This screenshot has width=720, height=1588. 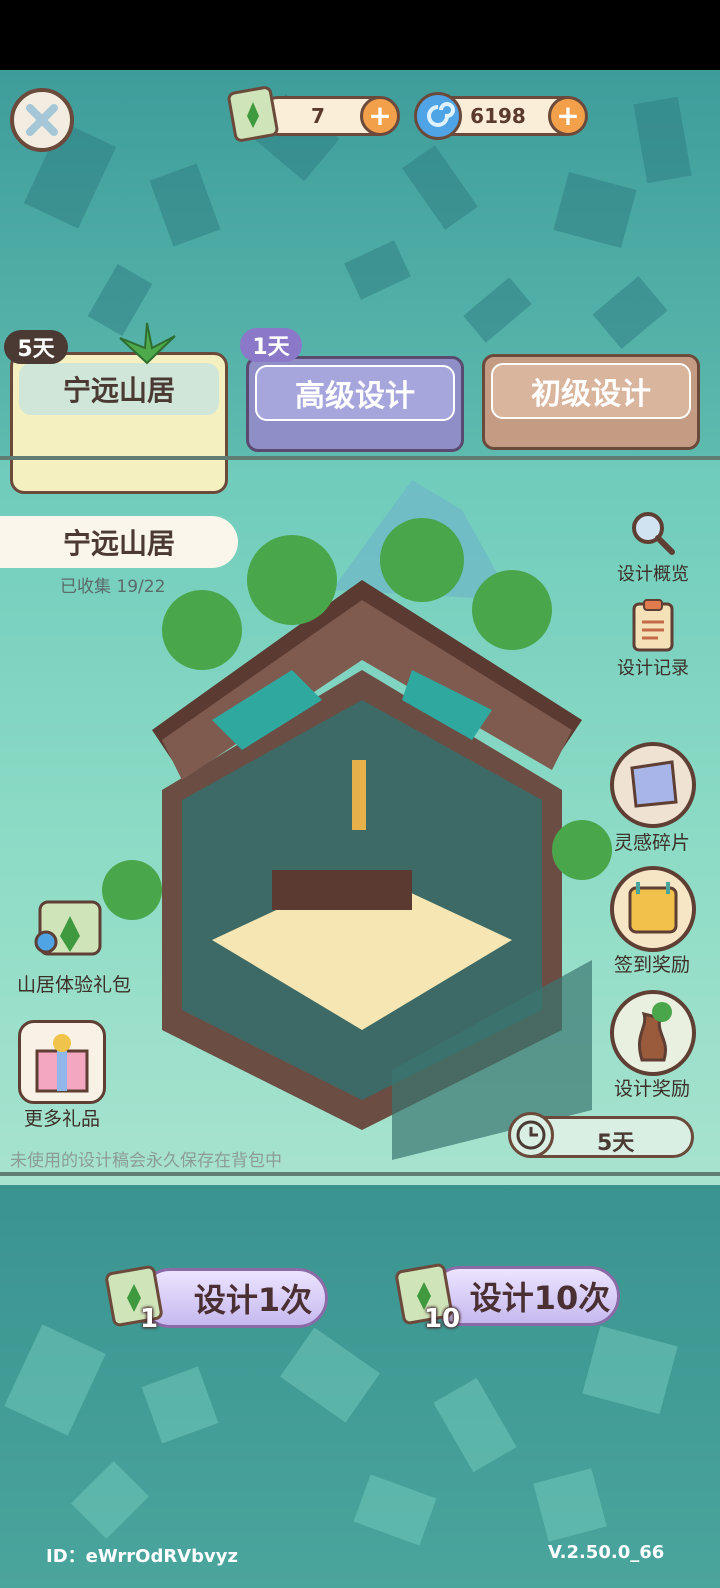 I want to click on storage-hint: 未使用的设计稿会永久保存在背包中, so click(x=146, y=1161).